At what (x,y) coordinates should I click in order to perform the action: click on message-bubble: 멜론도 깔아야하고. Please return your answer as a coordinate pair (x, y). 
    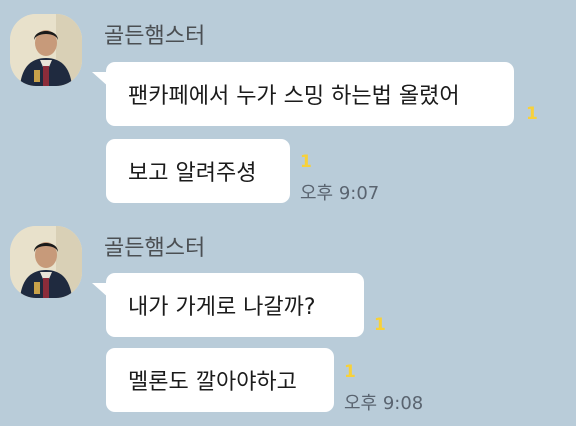
    Looking at the image, I should click on (220, 380).